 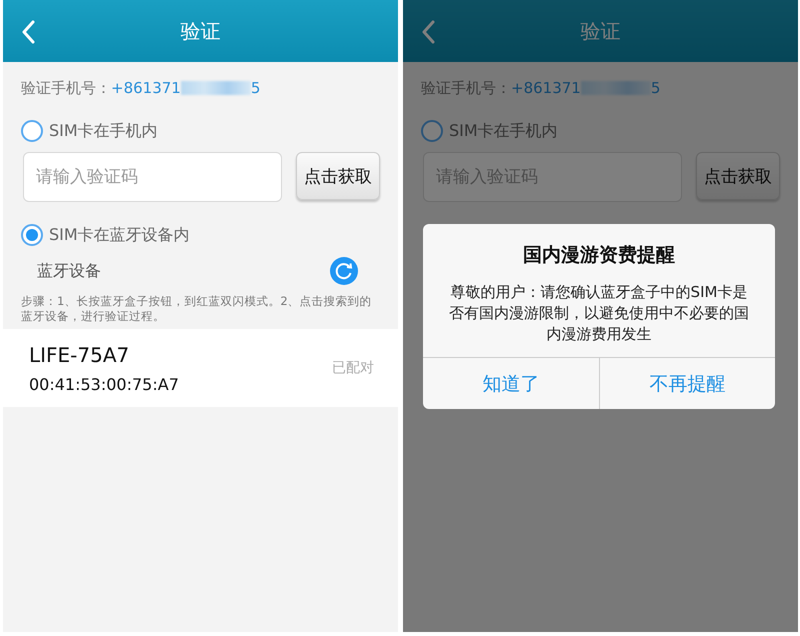 What do you see at coordinates (599, 313) in the screenshot?
I see `dialog-message: 尊敬的用户：请您确认蓝牙盒子中的SIM卡是否有国内漫游限制，以避免使用中不必要的国内漫游费用发生` at bounding box center [599, 313].